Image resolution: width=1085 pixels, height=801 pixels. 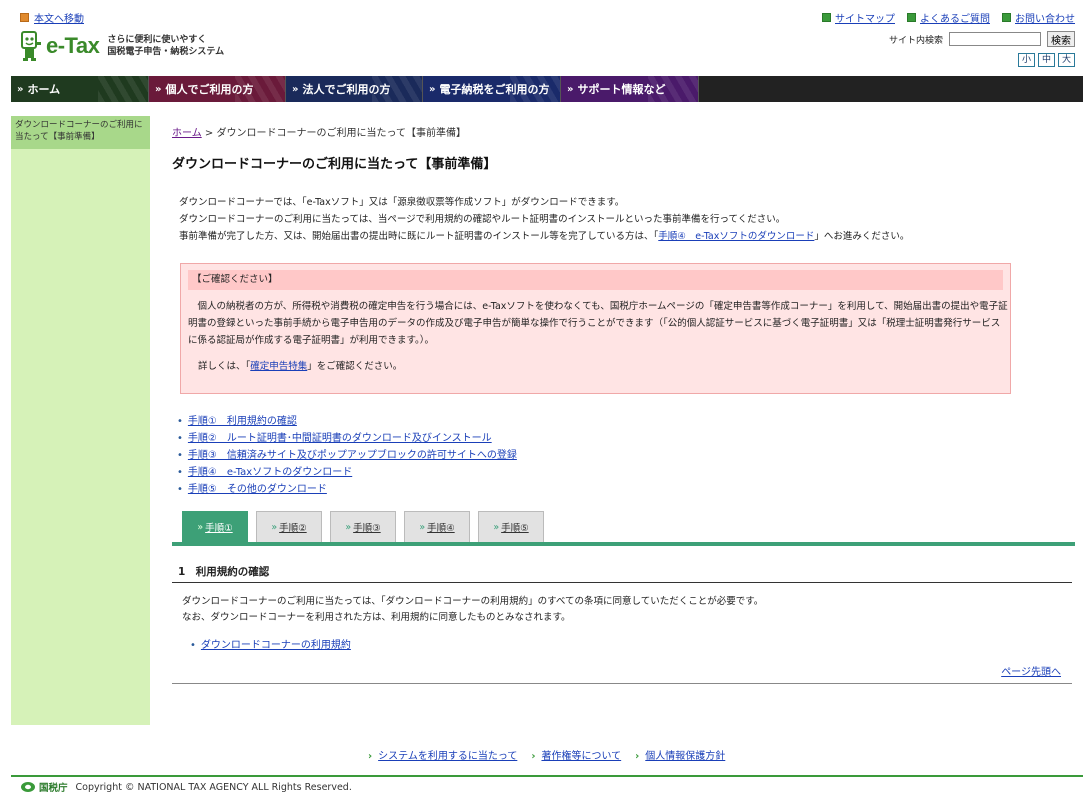 I want to click on tab-step3: » 手順③, so click(x=363, y=526).